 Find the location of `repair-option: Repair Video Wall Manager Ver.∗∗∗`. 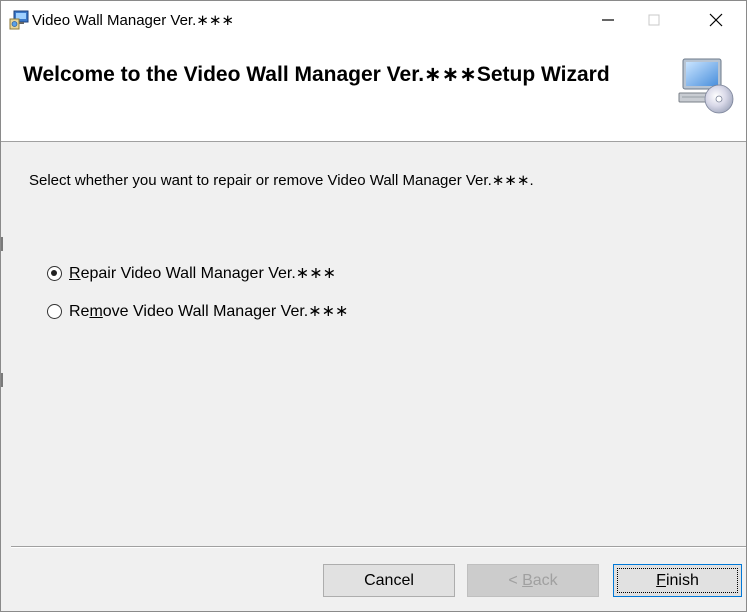

repair-option: Repair Video Wall Manager Ver.∗∗∗ is located at coordinates (191, 273).